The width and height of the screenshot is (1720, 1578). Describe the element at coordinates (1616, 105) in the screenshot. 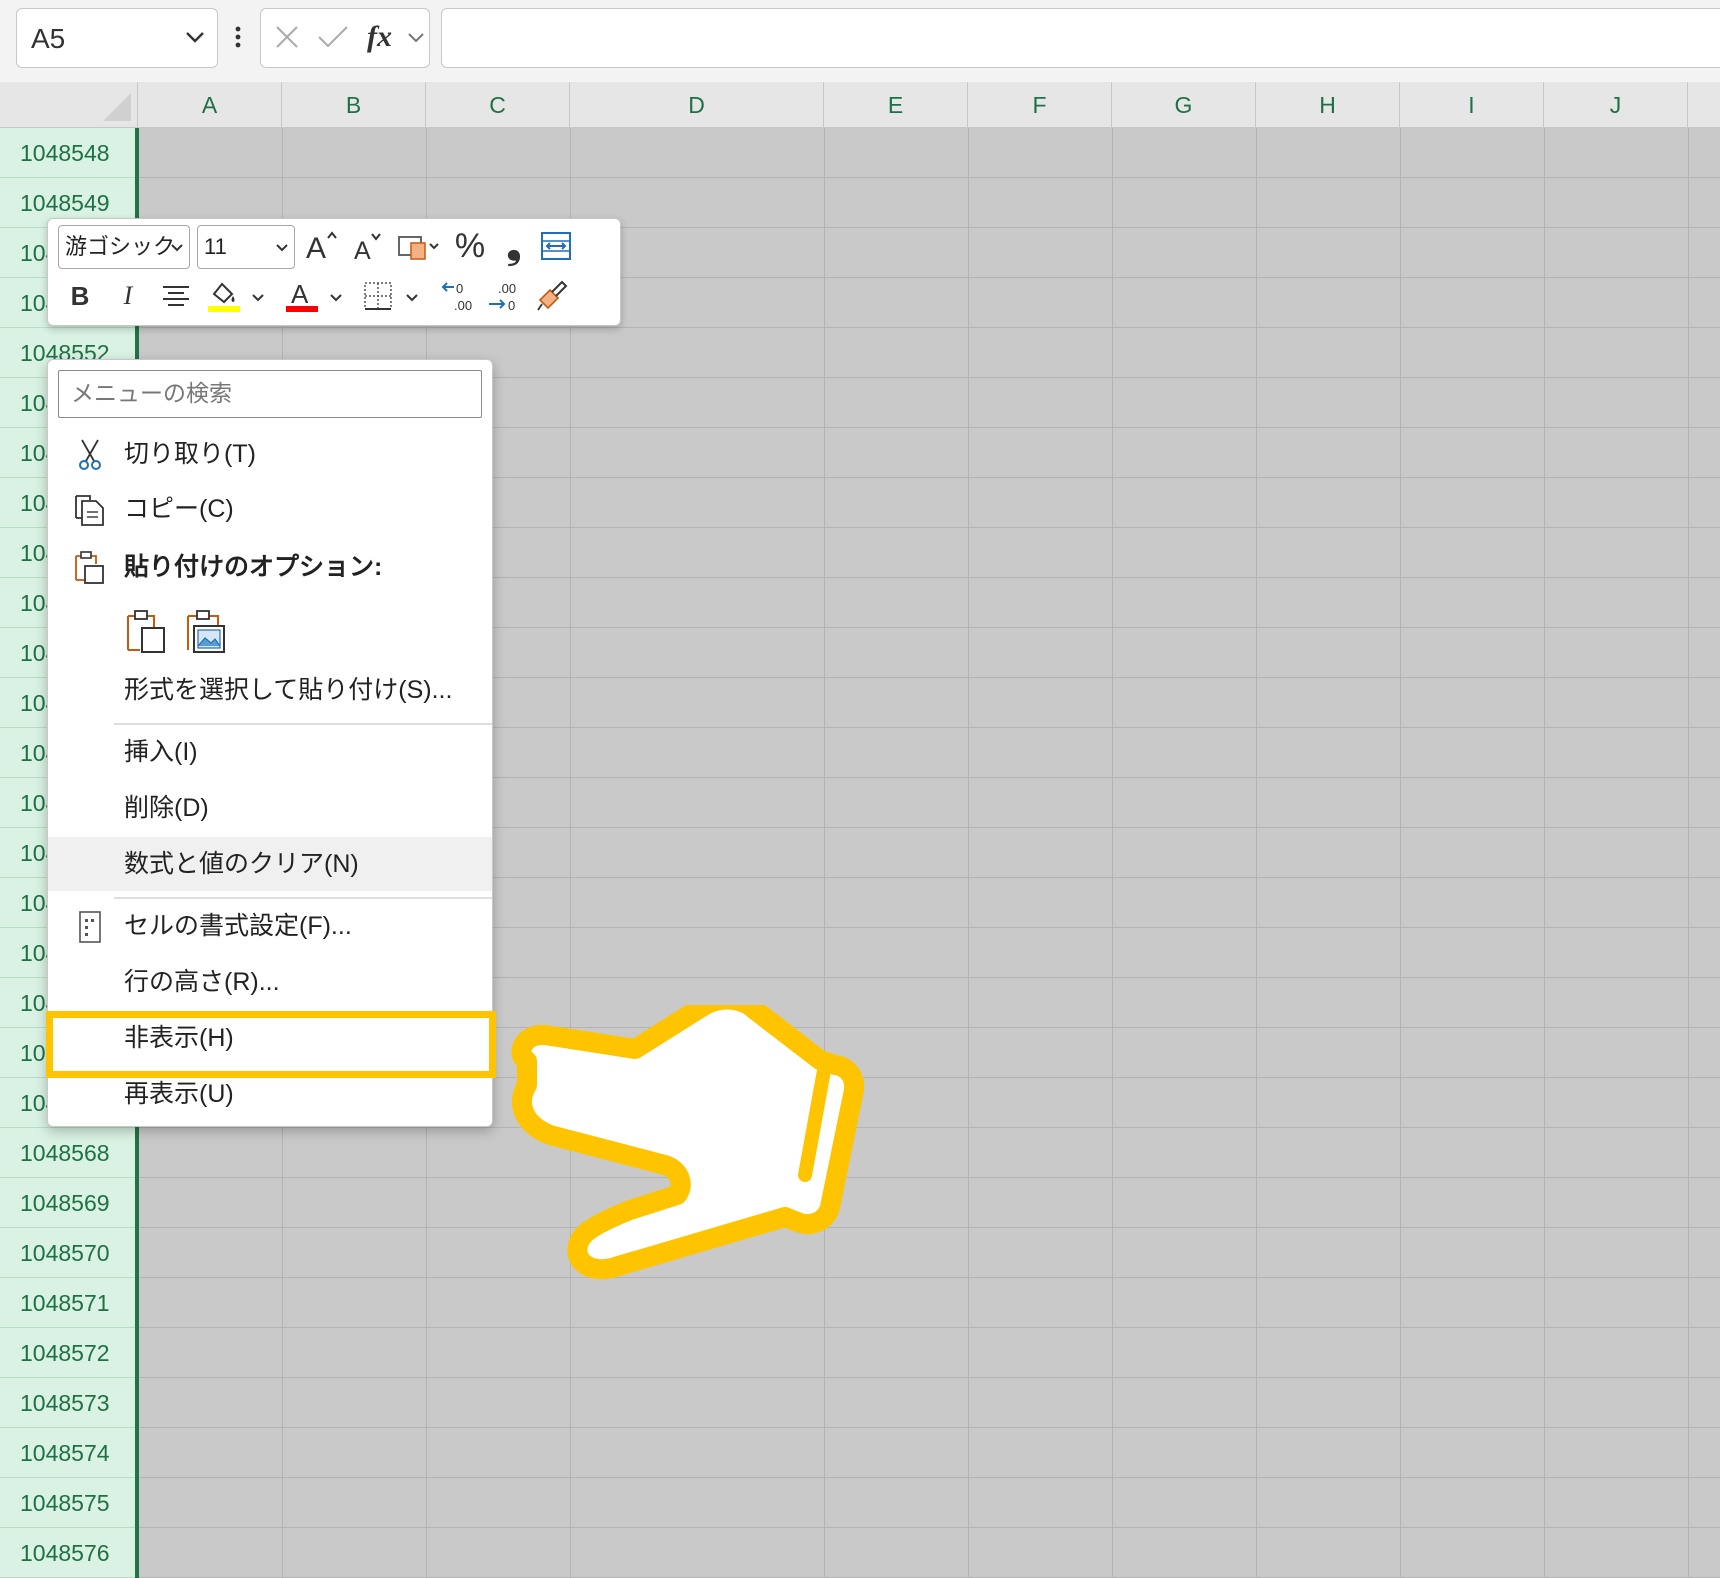

I see `column-header-j: J` at that location.